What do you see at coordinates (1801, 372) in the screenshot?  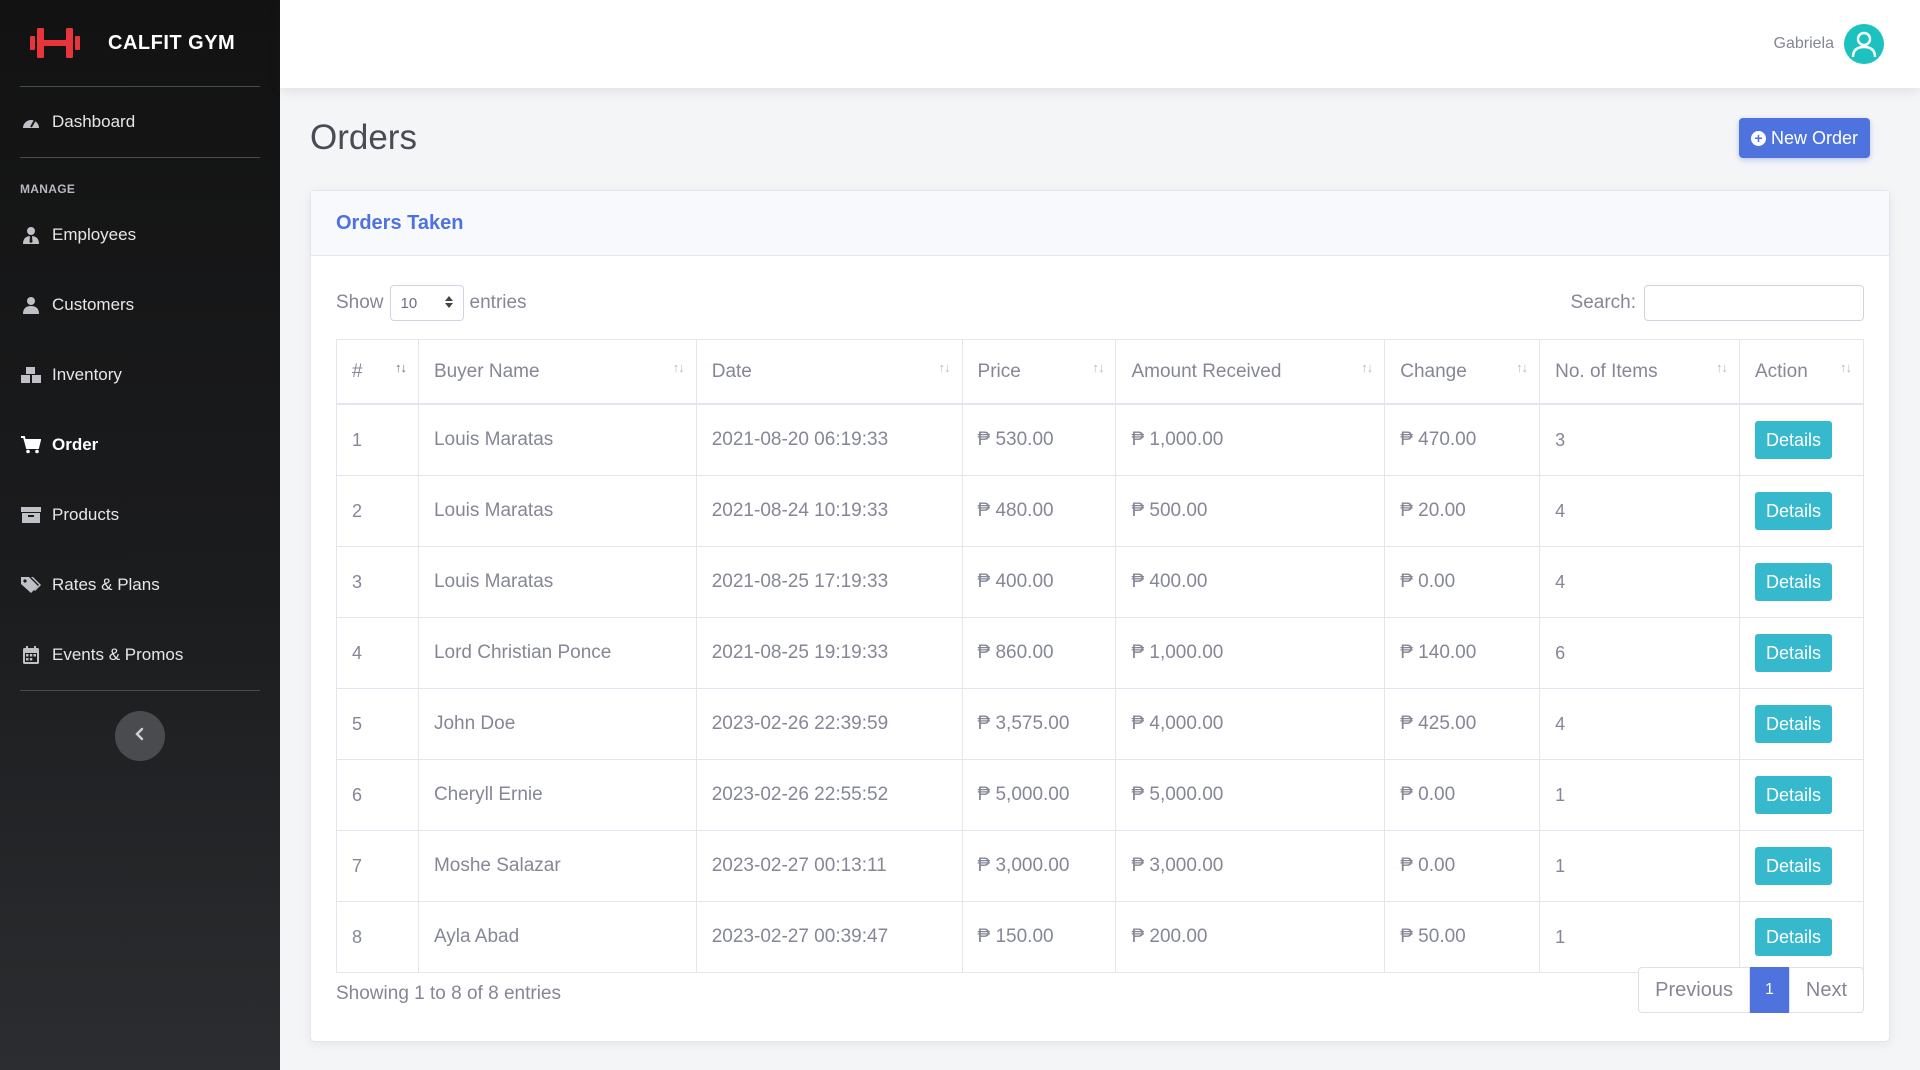 I see `column-header-action: Action ↑↓` at bounding box center [1801, 372].